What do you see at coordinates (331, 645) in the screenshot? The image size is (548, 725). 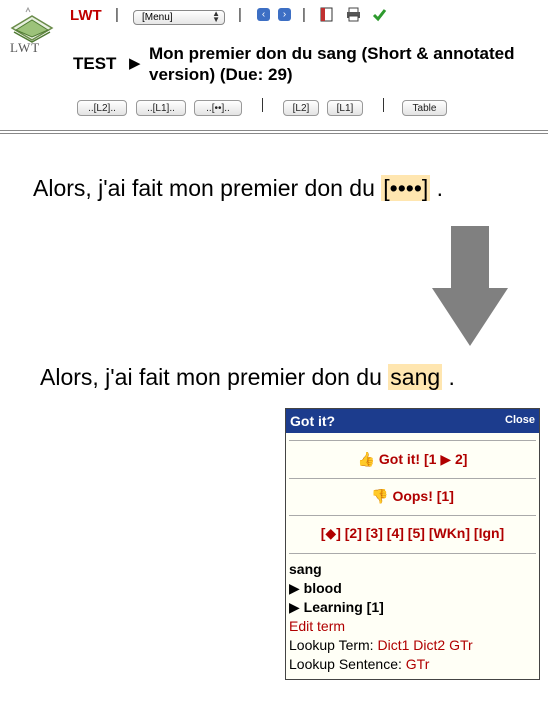 I see `lookup-term-label: Lookup Term:` at bounding box center [331, 645].